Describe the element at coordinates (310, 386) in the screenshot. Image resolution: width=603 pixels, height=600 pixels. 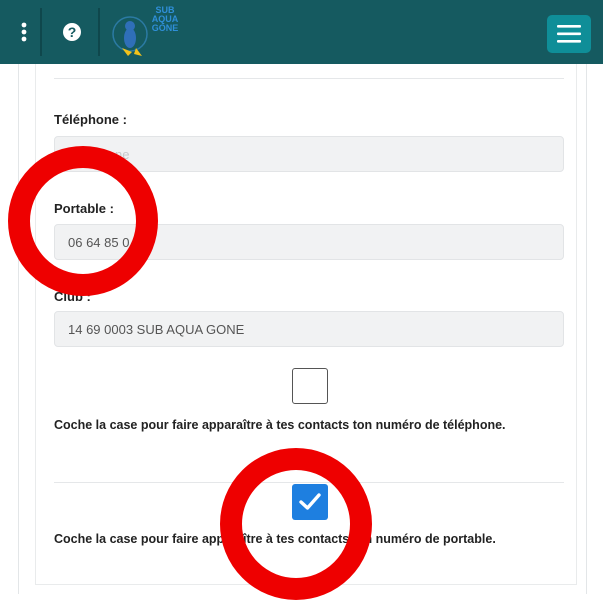
I see `show-phone-checkbox` at that location.